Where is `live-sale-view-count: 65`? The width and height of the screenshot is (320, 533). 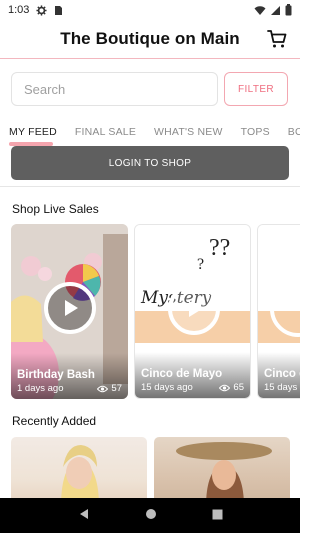
live-sale-view-count: 65 is located at coordinates (238, 387).